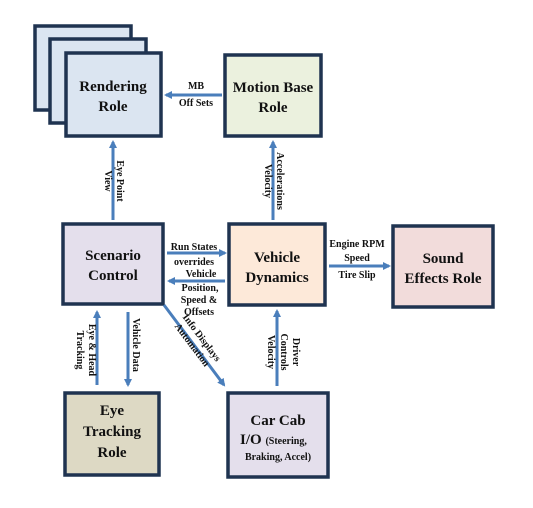 This screenshot has width=533, height=508. Describe the element at coordinates (79, 350) in the screenshot. I see `edge-label: Tracking` at that location.